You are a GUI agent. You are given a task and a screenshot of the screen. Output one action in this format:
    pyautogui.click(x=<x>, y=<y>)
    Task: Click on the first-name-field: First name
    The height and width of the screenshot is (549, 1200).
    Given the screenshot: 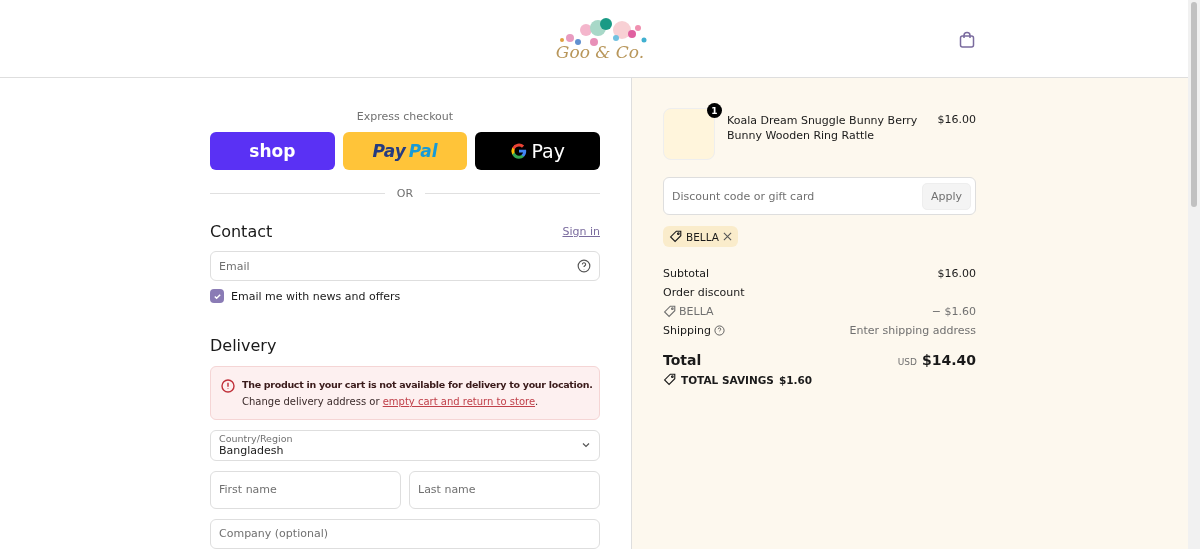 What is the action you would take?
    pyautogui.click(x=305, y=489)
    